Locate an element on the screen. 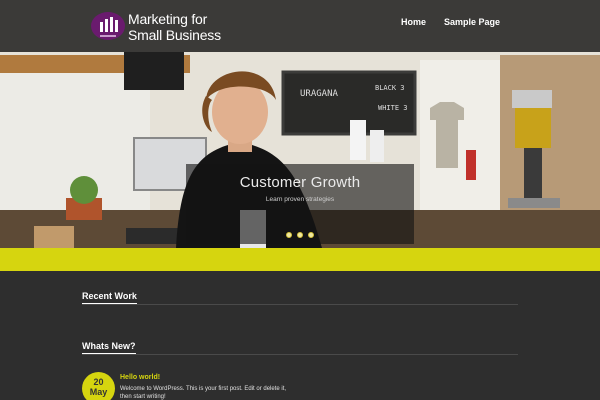 The width and height of the screenshot is (600, 400). slider-pagination is located at coordinates (300, 235).